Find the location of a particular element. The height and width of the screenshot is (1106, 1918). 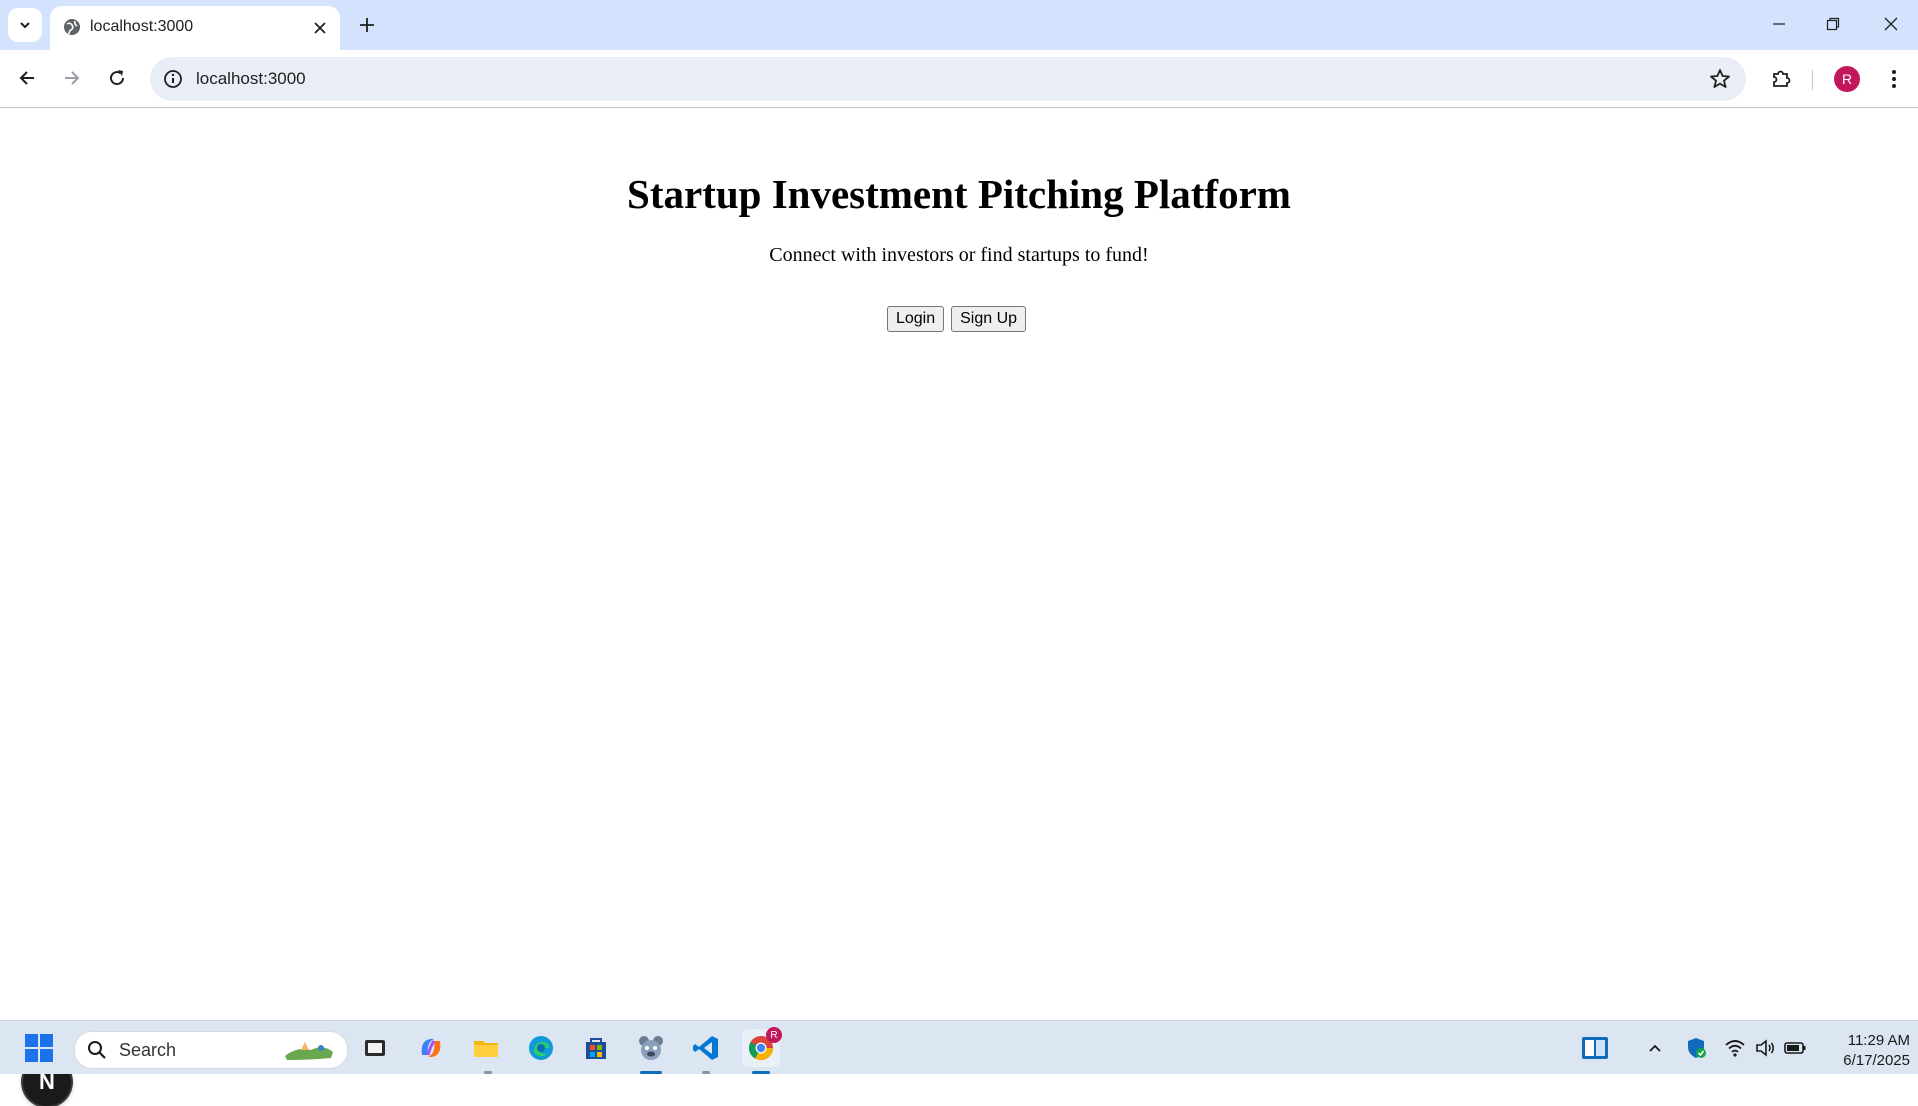

edge-icon is located at coordinates (541, 1048).